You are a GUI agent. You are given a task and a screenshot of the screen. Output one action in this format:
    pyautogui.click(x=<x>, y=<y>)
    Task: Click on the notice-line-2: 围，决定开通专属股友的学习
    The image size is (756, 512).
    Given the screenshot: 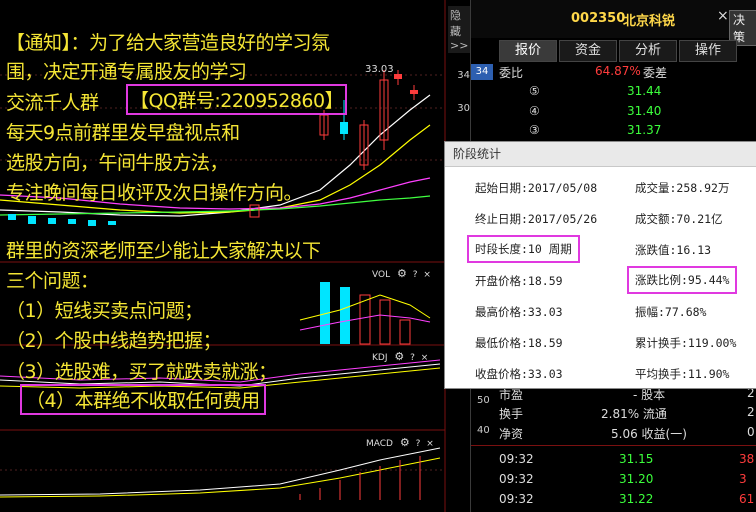 What is the action you would take?
    pyautogui.click(x=126, y=72)
    